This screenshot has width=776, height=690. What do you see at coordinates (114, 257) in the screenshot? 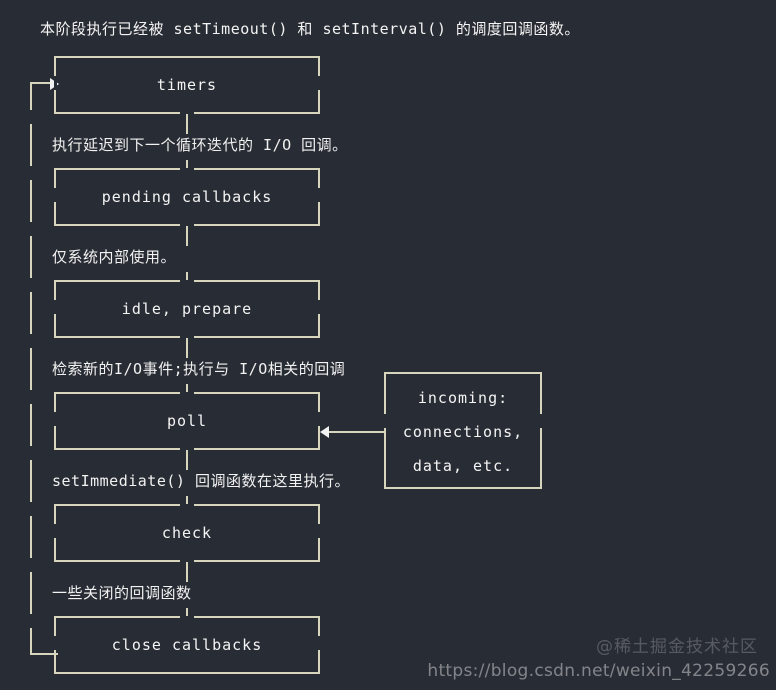
I see `caption-idle-prepare: 仅系统内部使用。` at bounding box center [114, 257].